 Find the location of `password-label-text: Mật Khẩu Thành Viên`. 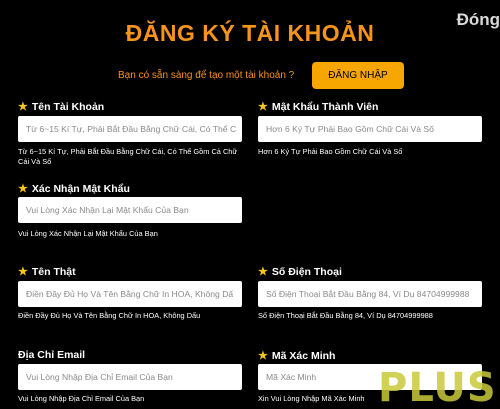

password-label-text: Mật Khẩu Thành Viên is located at coordinates (325, 106).